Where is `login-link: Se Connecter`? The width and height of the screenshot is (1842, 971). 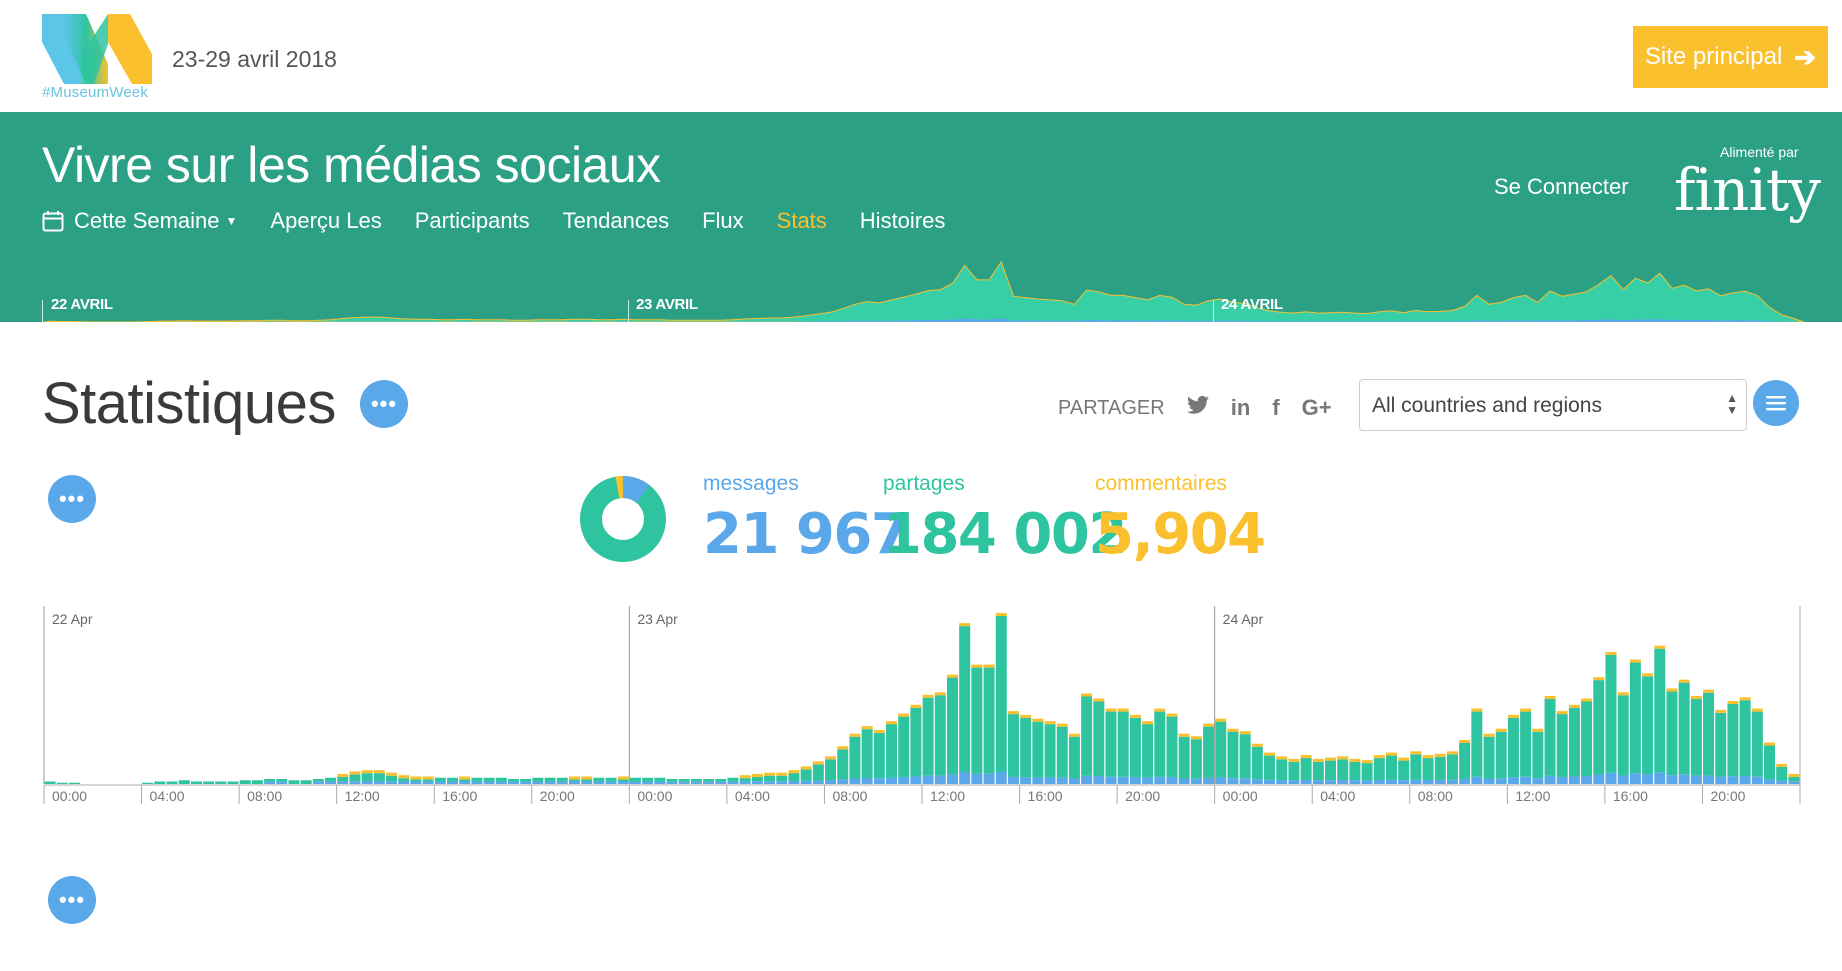 login-link: Se Connecter is located at coordinates (1561, 187).